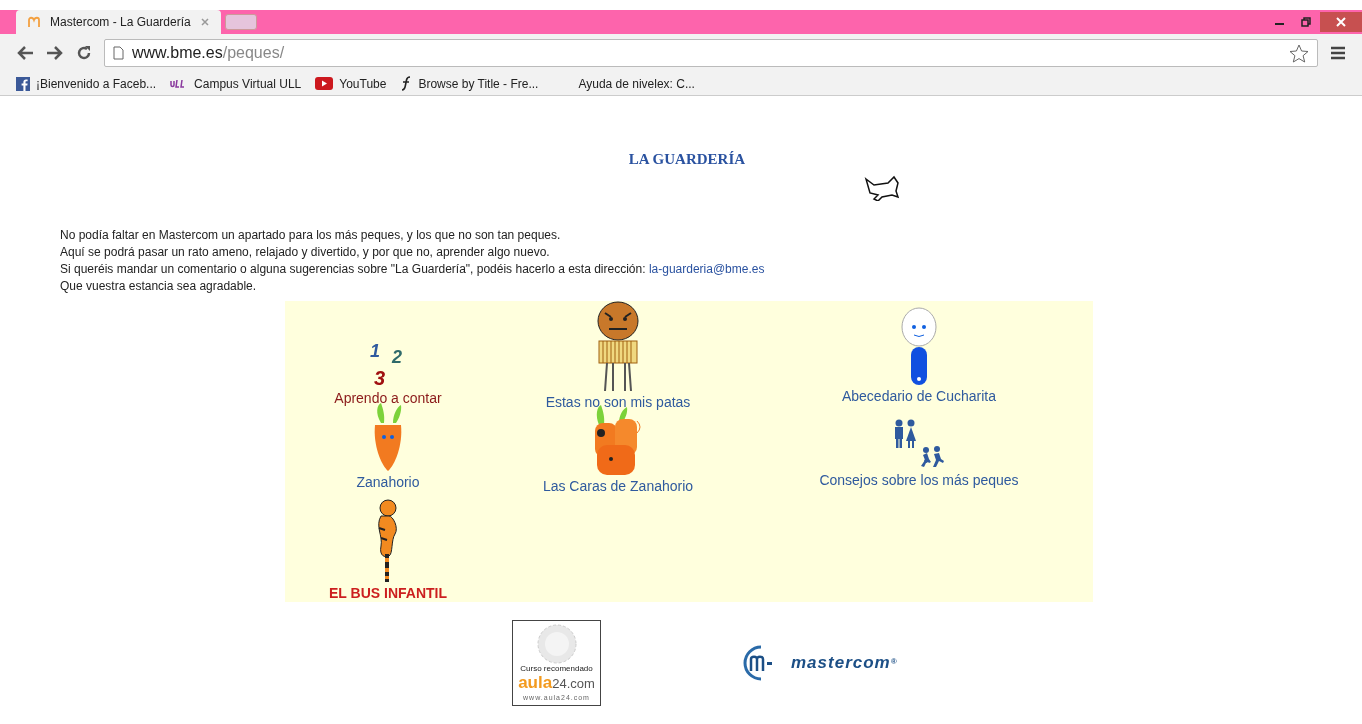 This screenshot has width=1362, height=724. I want to click on company-logo: mastercom$^{®}$, so click(819, 662).